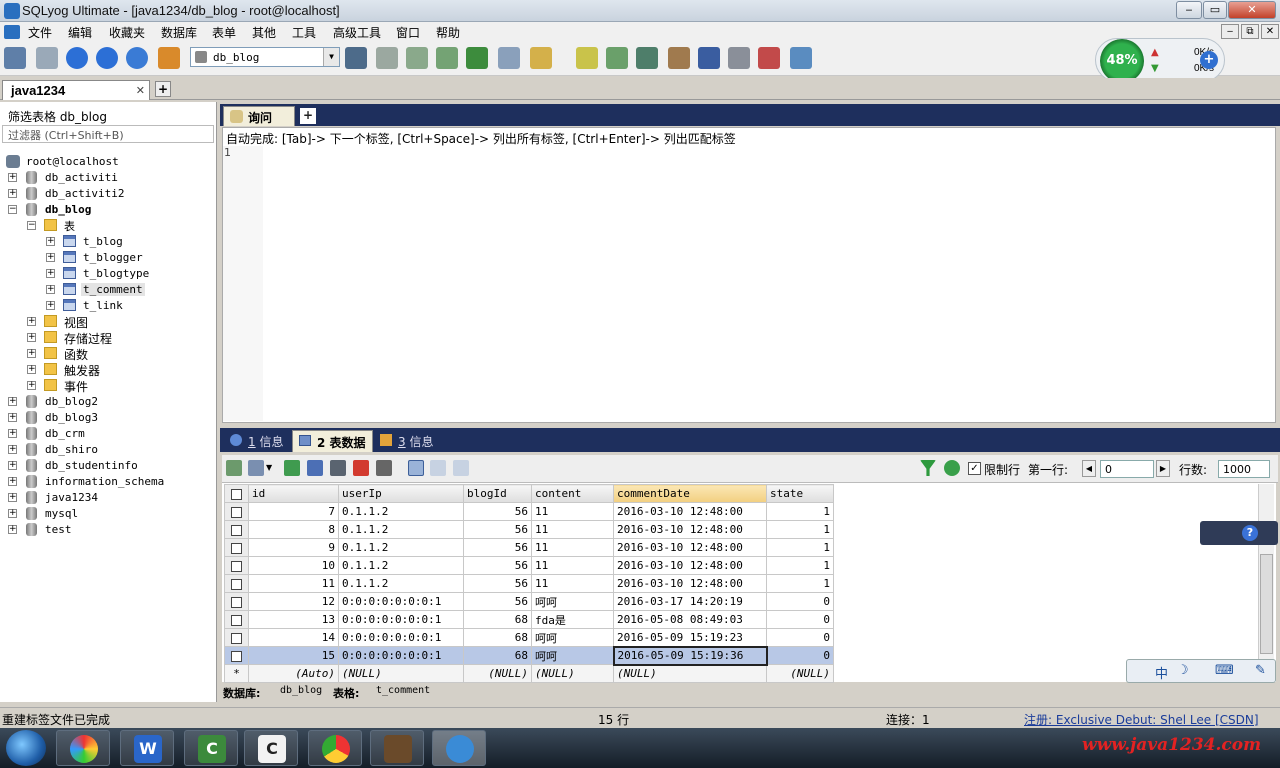 This screenshot has width=1280, height=768. What do you see at coordinates (224, 32) in the screenshot?
I see `menu-table: 表单` at bounding box center [224, 32].